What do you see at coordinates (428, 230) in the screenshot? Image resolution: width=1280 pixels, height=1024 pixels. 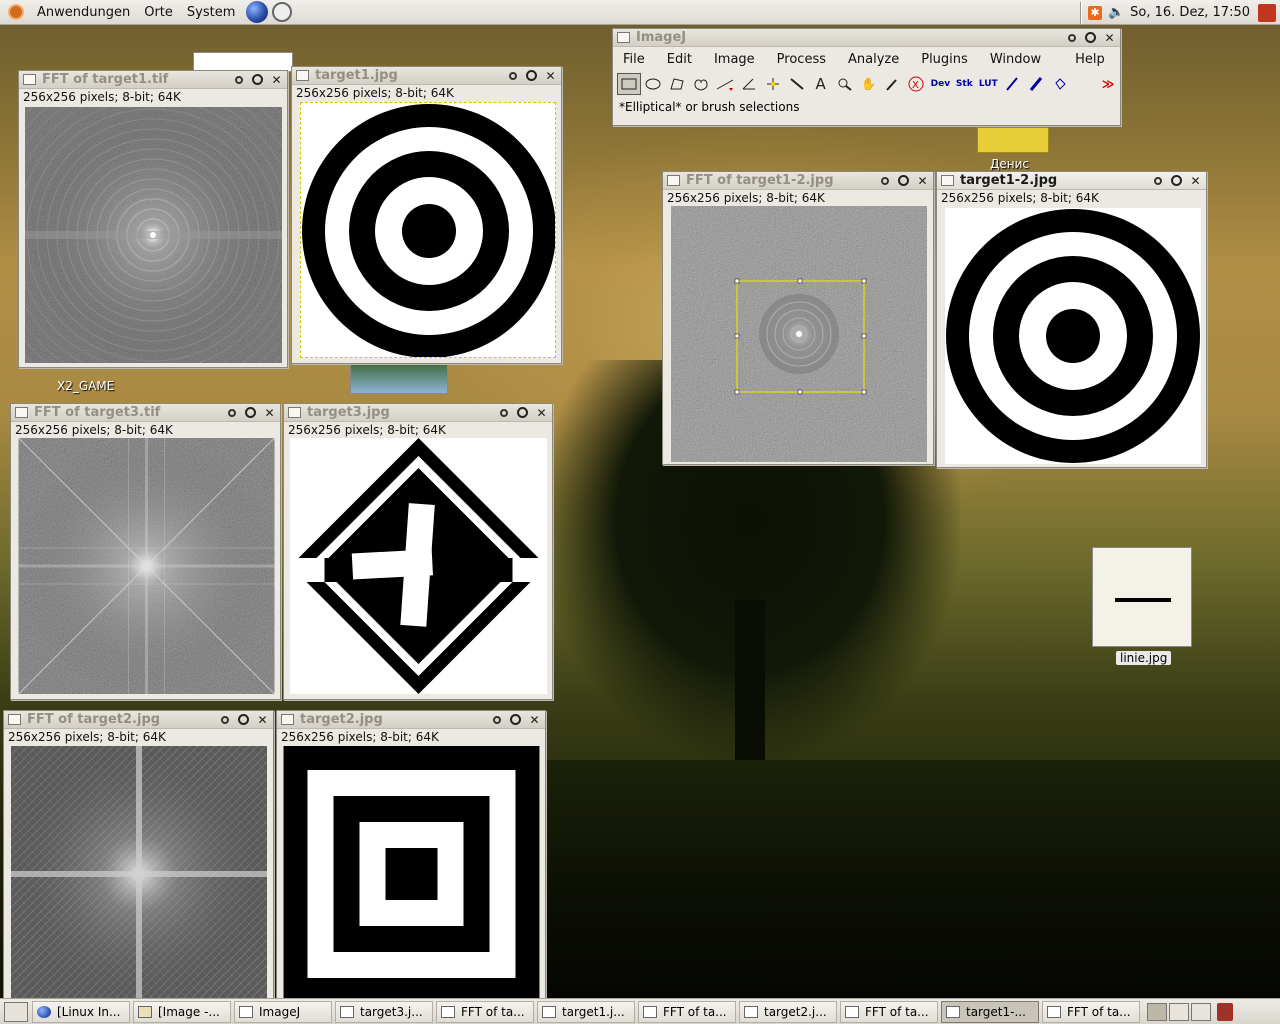 I see `image-canvas-target-rings` at bounding box center [428, 230].